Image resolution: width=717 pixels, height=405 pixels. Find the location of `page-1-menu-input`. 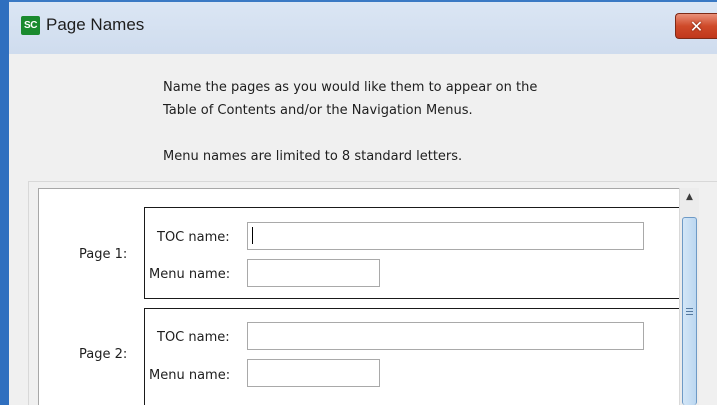

page-1-menu-input is located at coordinates (313, 273).